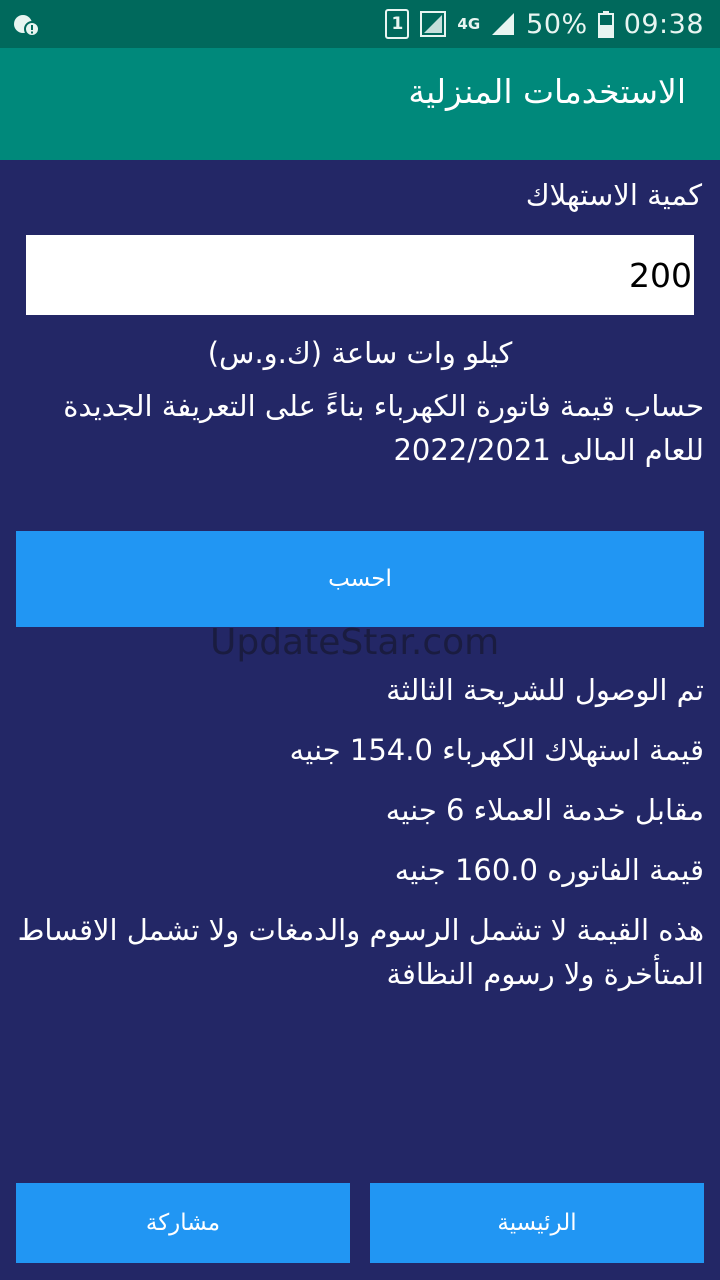 This screenshot has height=1280, width=720. What do you see at coordinates (496, 750) in the screenshot?
I see `result-consumption-value: قيمة استهلاك الكهرباء 154.0 جنيه` at bounding box center [496, 750].